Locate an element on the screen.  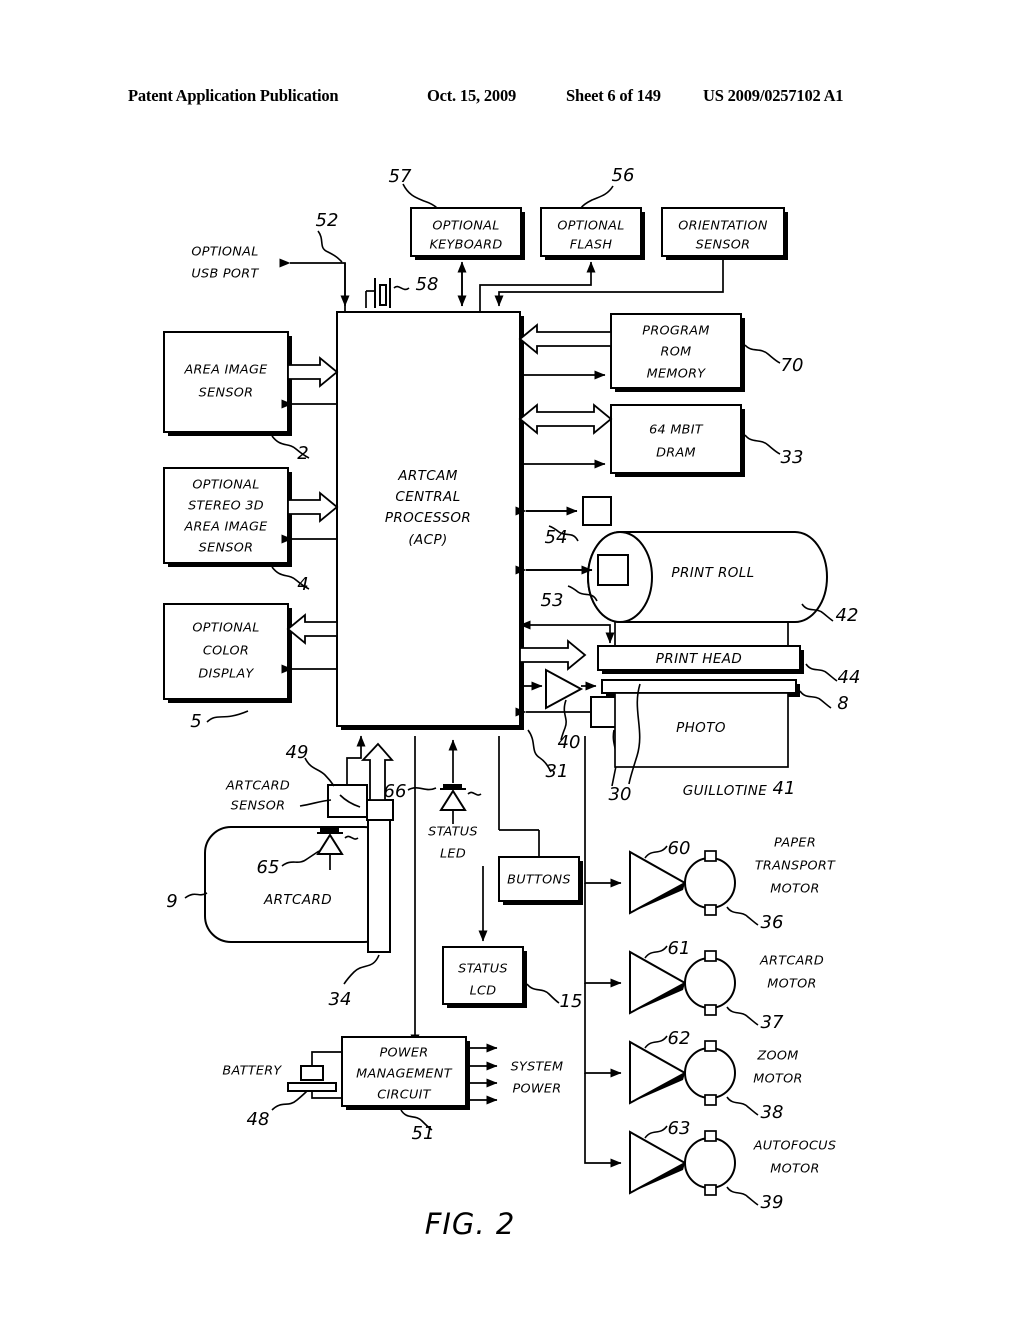
ref-2: 2 is located at coordinates (302, 453).